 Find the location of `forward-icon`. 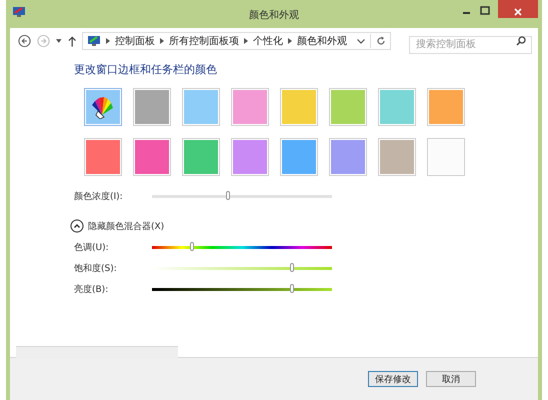

forward-icon is located at coordinates (43, 41).